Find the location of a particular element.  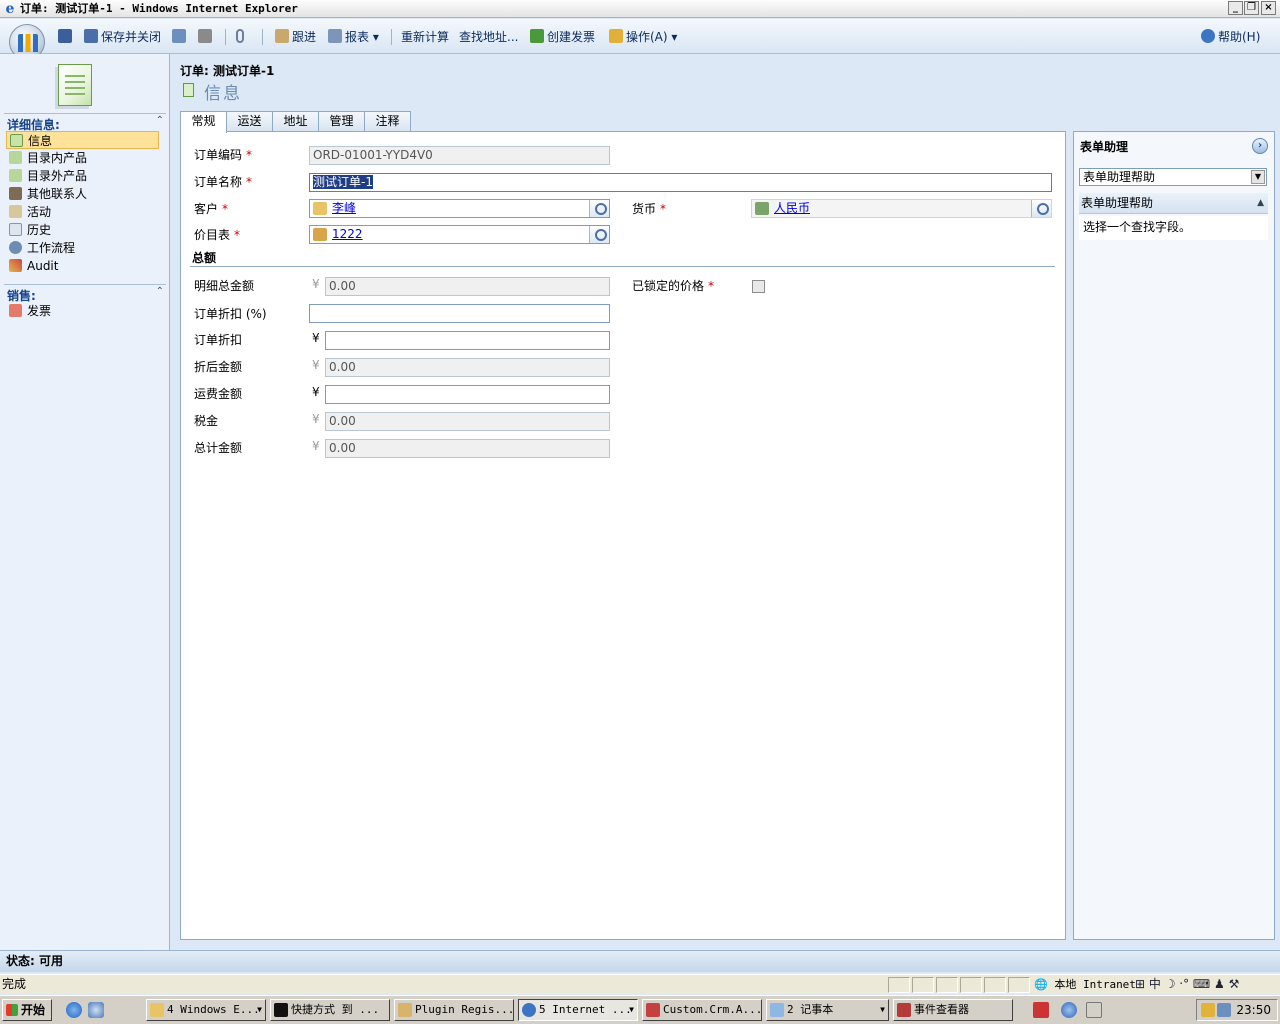

nav-item-other-contacts: 其他联系人 is located at coordinates (82, 194).